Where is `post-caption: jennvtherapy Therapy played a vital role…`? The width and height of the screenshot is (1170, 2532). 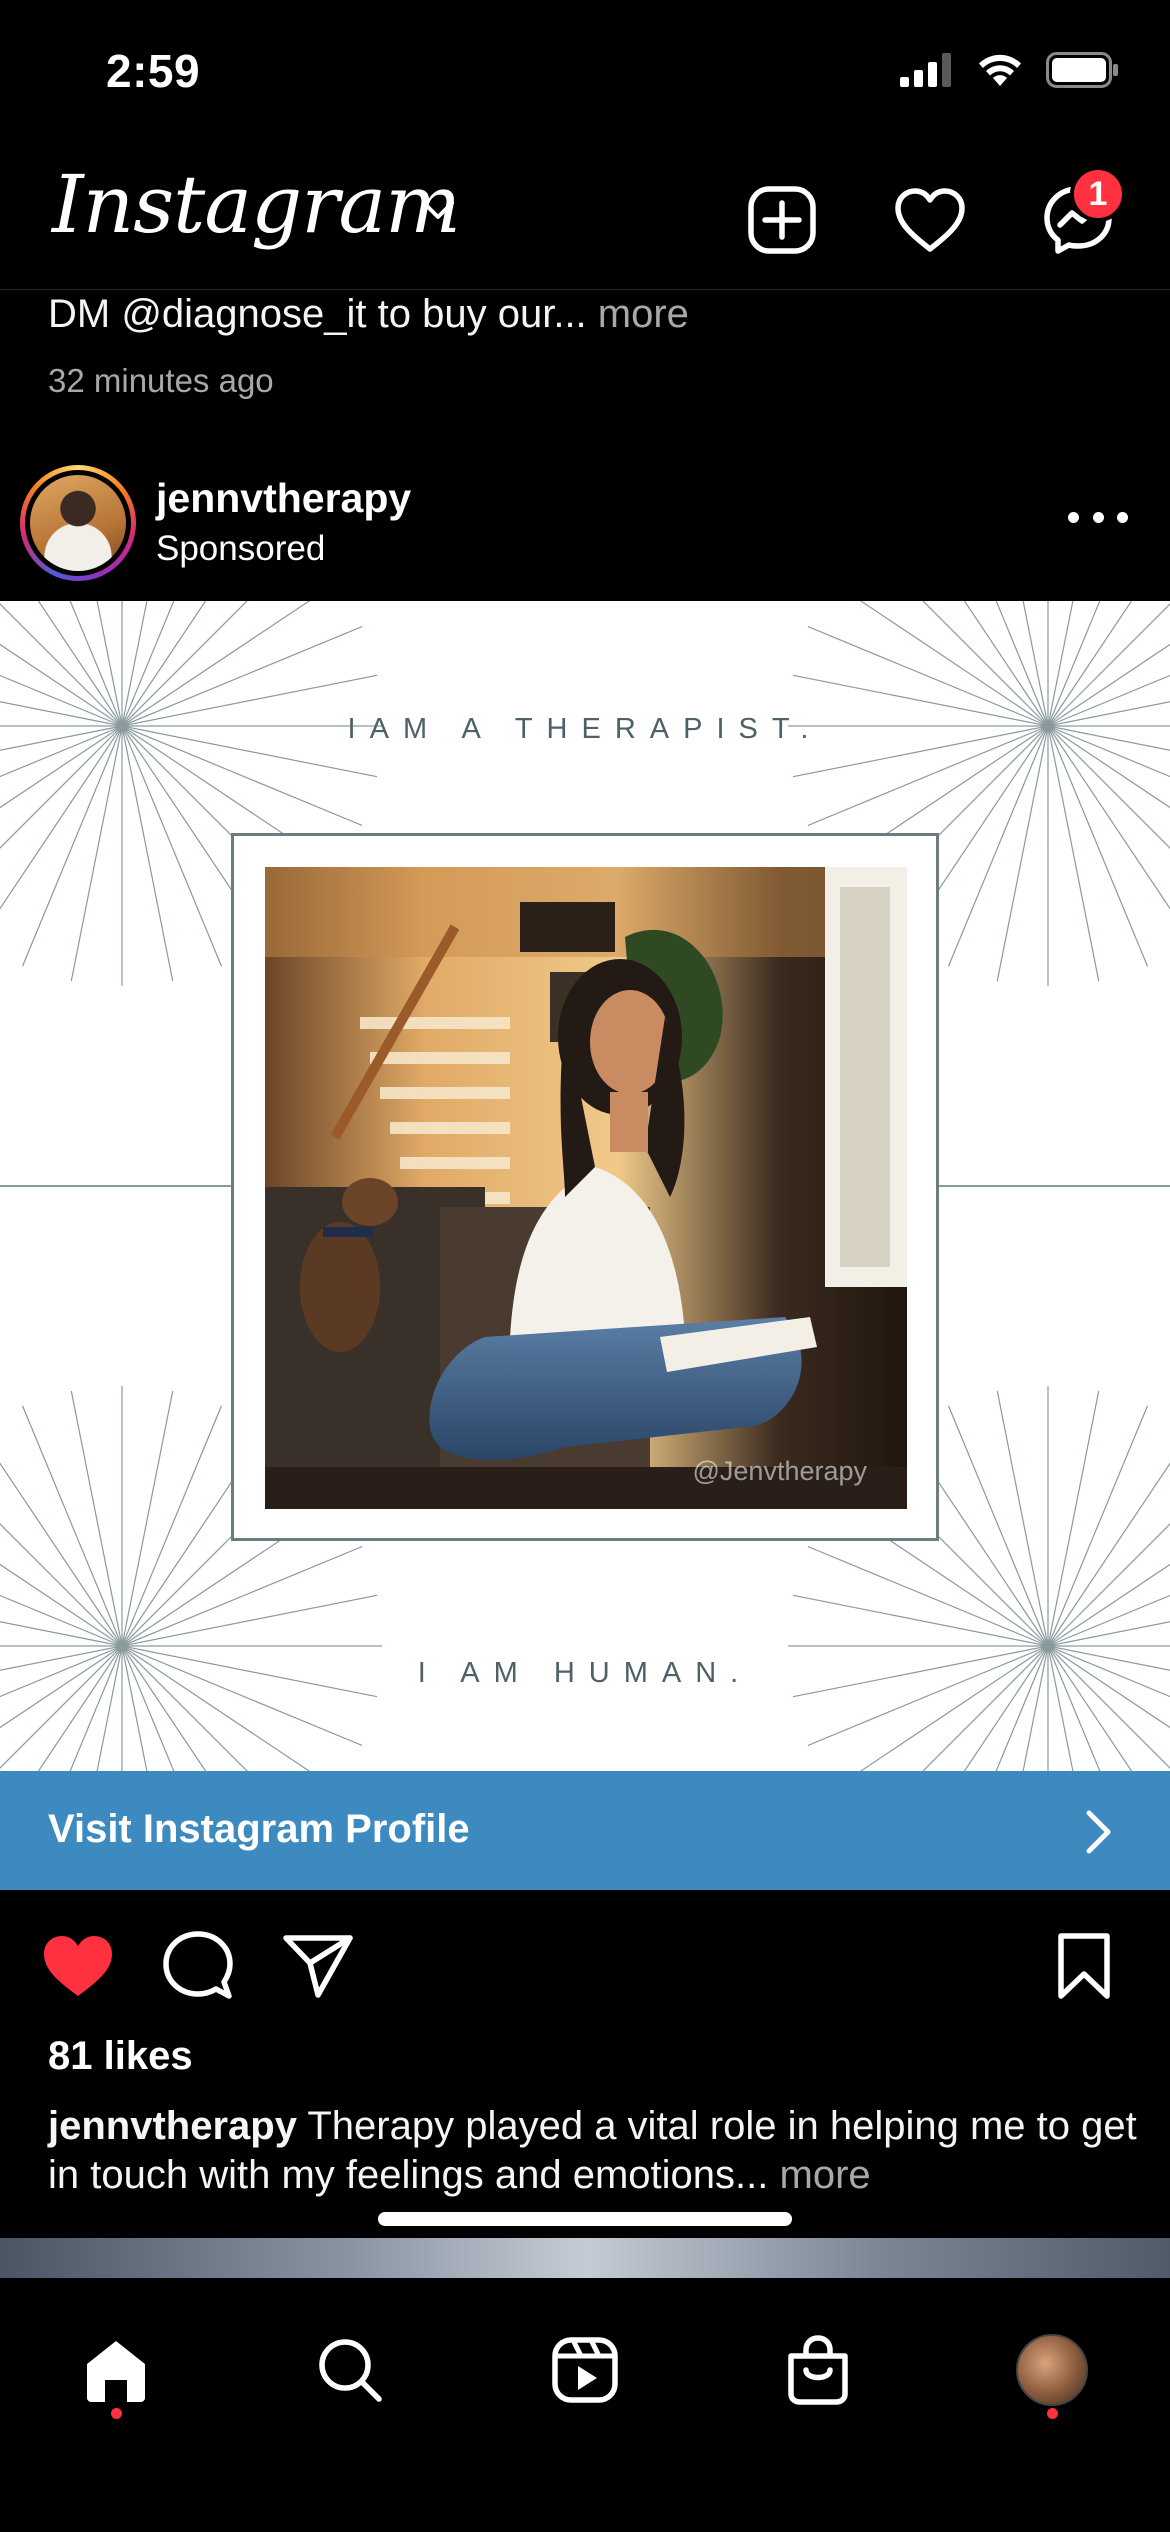
post-caption: jennvtherapy Therapy played a vital role… is located at coordinates (593, 2151).